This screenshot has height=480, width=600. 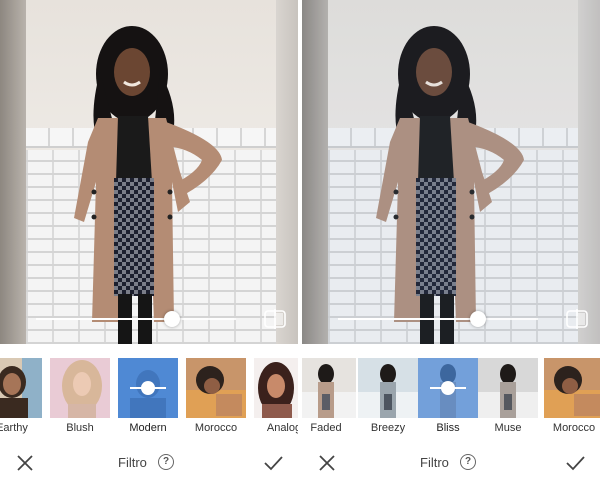 I want to click on filter-analog: Analog, so click(x=276, y=399).